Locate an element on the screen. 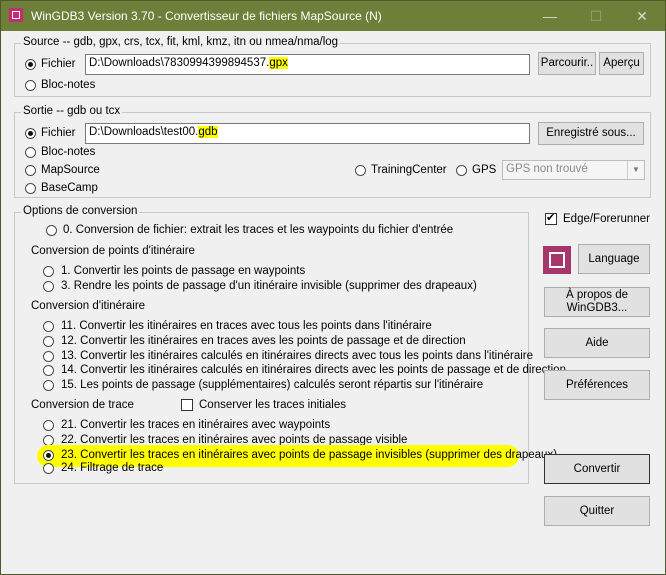 This screenshot has width=666, height=575. section-points-heading: Conversion de points d'itinéraire is located at coordinates (113, 251).